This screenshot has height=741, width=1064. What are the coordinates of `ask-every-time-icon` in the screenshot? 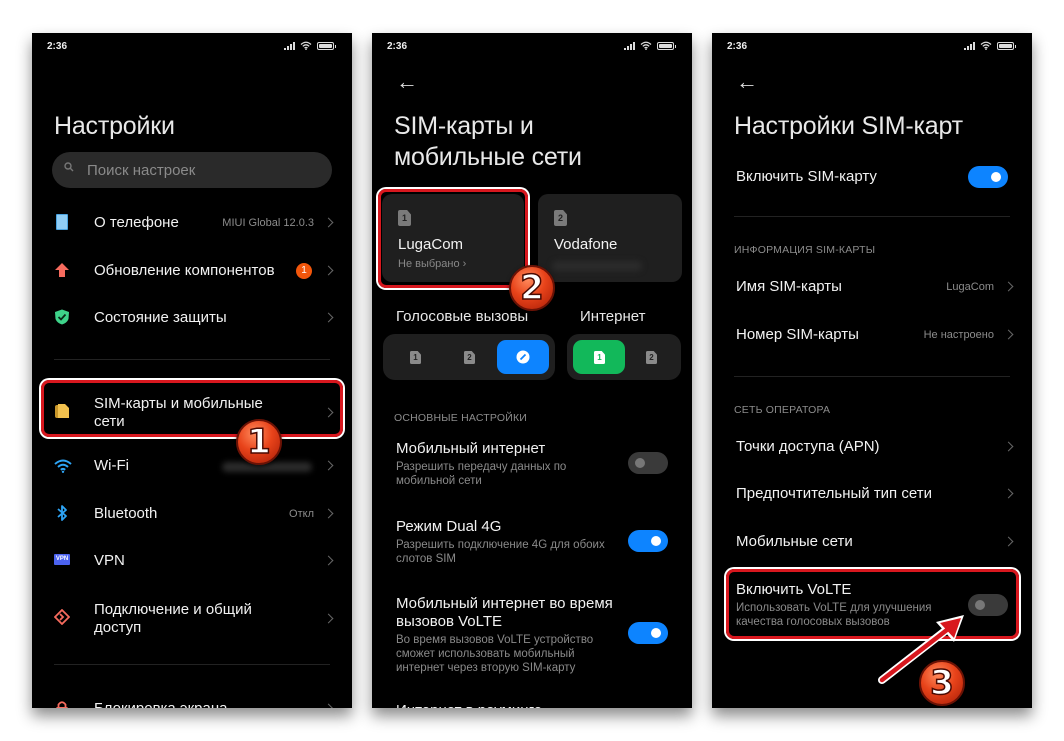 It's located at (523, 357).